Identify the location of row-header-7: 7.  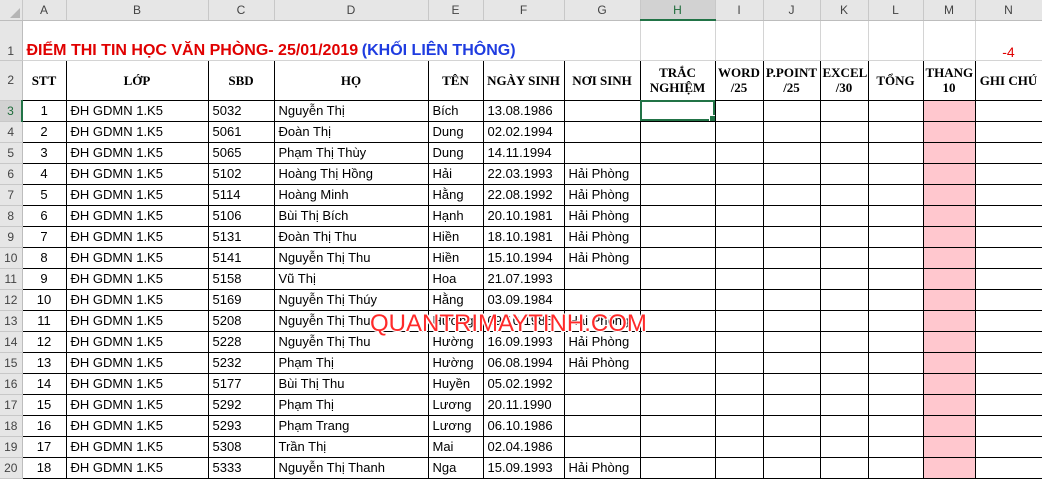
(11, 195).